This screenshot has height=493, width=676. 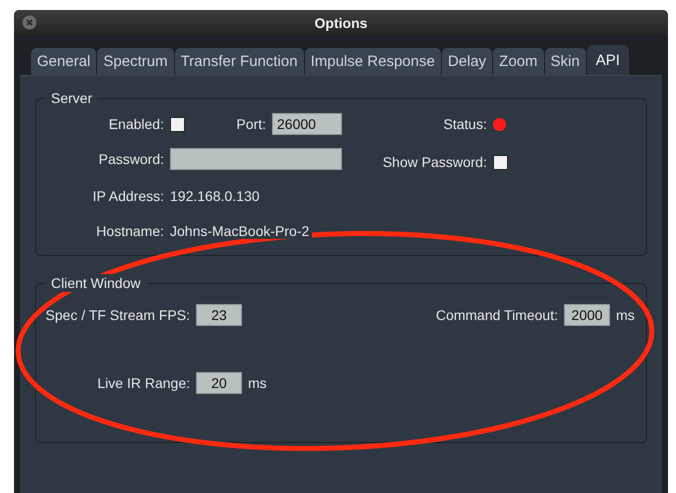 I want to click on tab: Delay, so click(x=467, y=61).